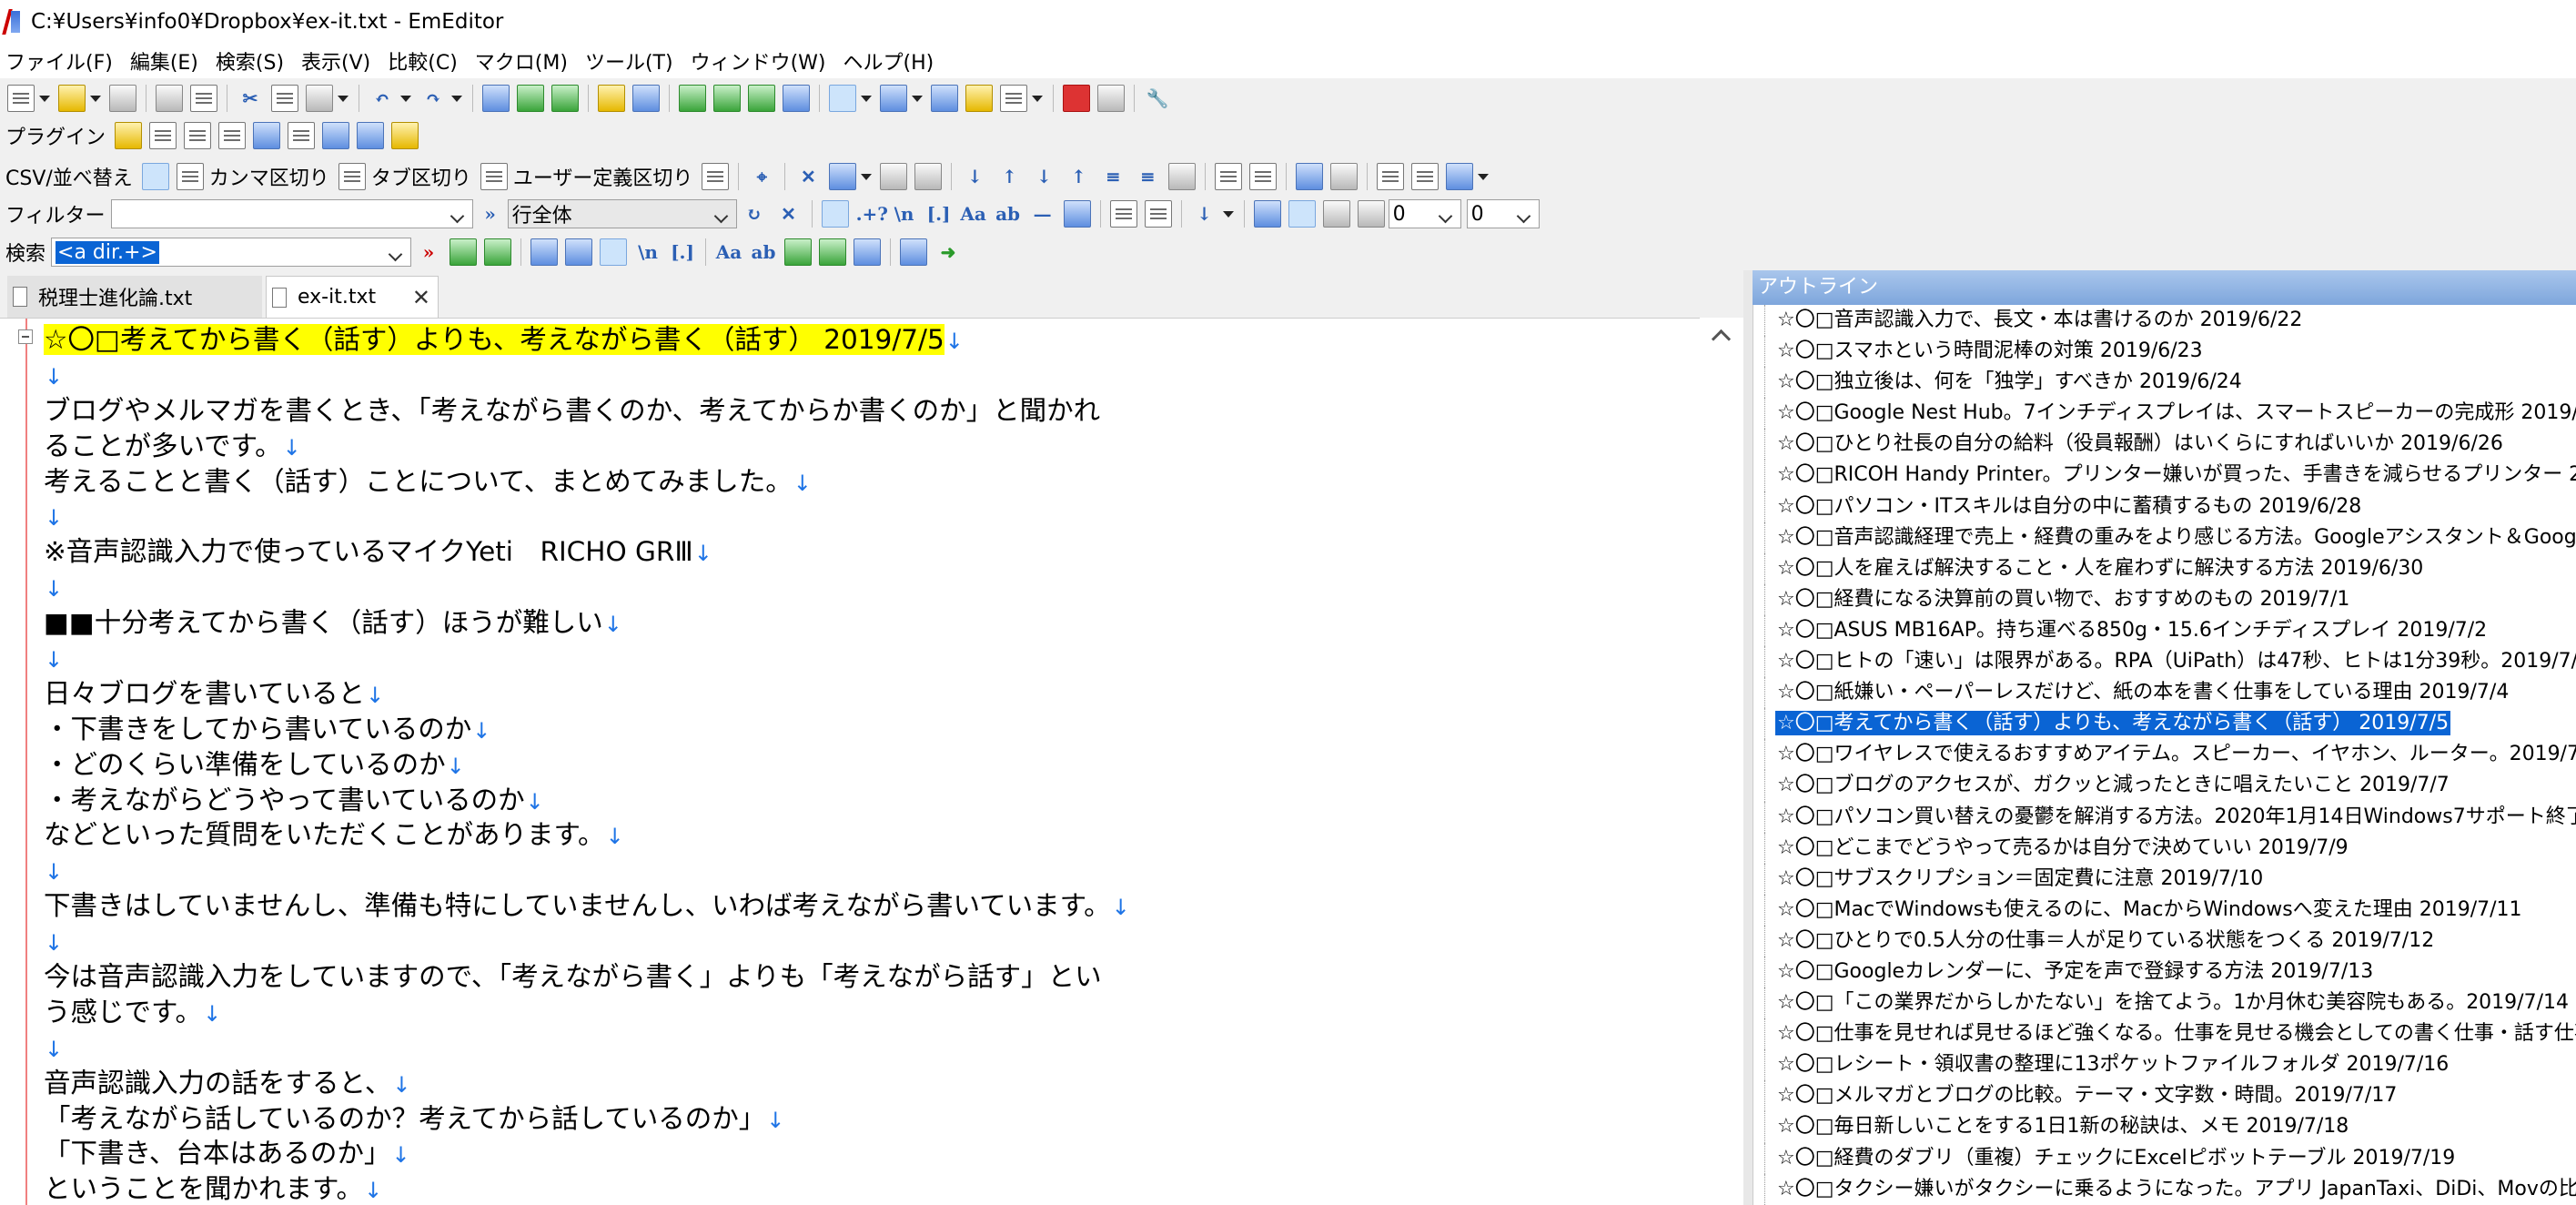  Describe the element at coordinates (59, 61) in the screenshot. I see `menu-file: ファイル(F)` at that location.